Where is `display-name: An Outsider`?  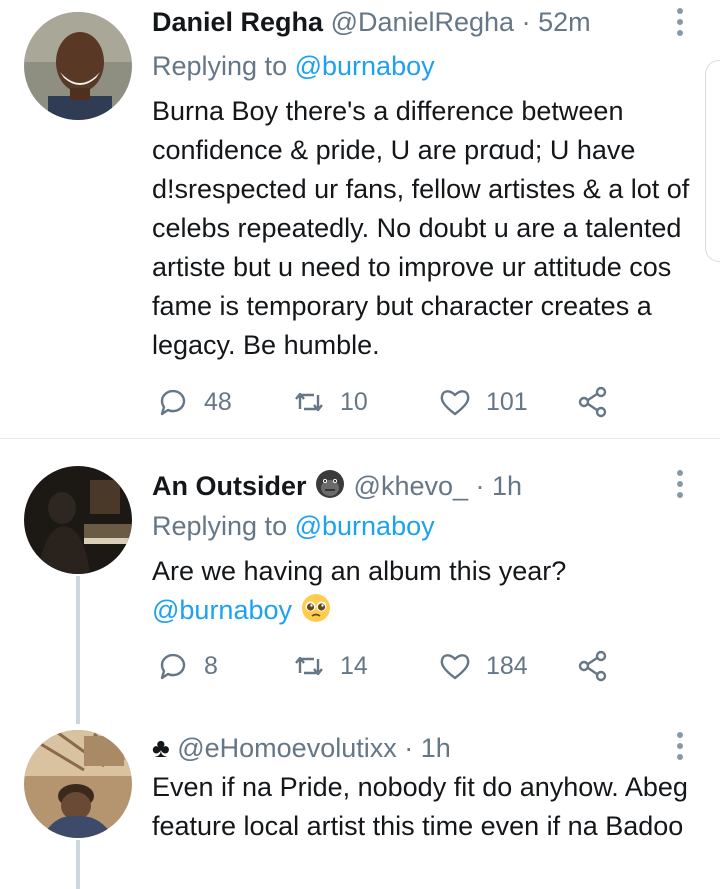
display-name: An Outsider is located at coordinates (229, 486).